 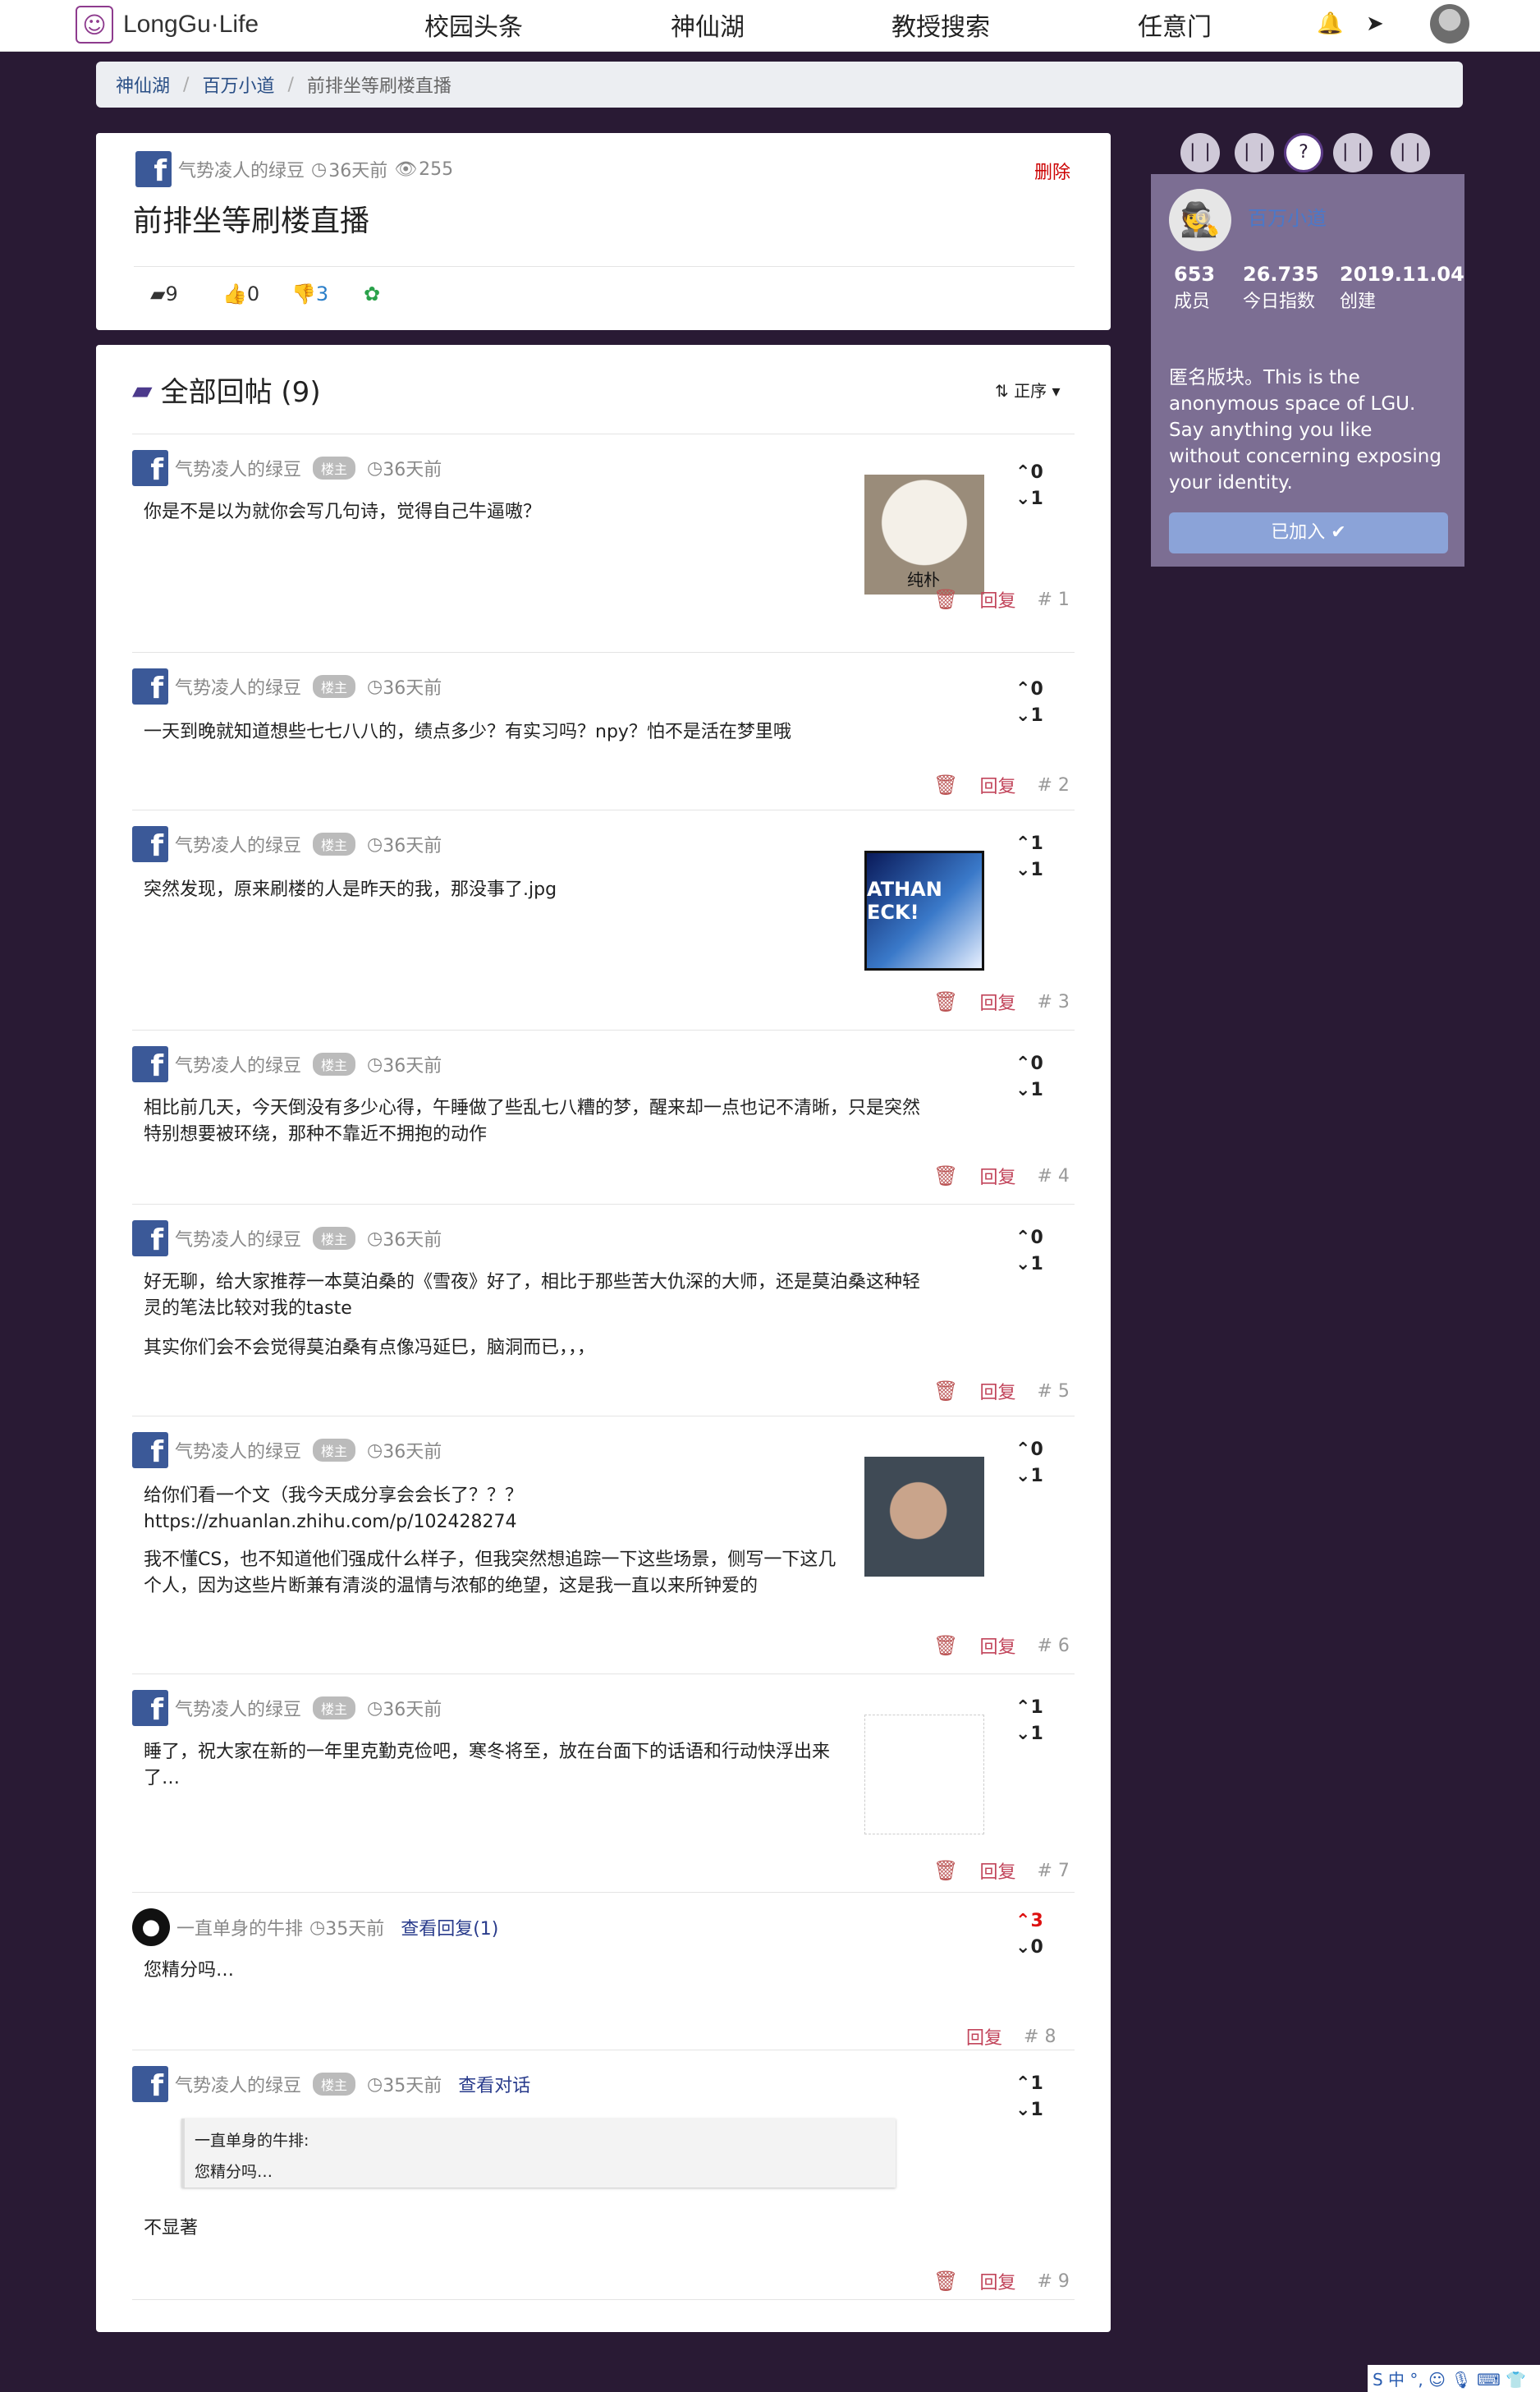 I want to click on image-caption: ATHAN ECK!, so click(x=905, y=901).